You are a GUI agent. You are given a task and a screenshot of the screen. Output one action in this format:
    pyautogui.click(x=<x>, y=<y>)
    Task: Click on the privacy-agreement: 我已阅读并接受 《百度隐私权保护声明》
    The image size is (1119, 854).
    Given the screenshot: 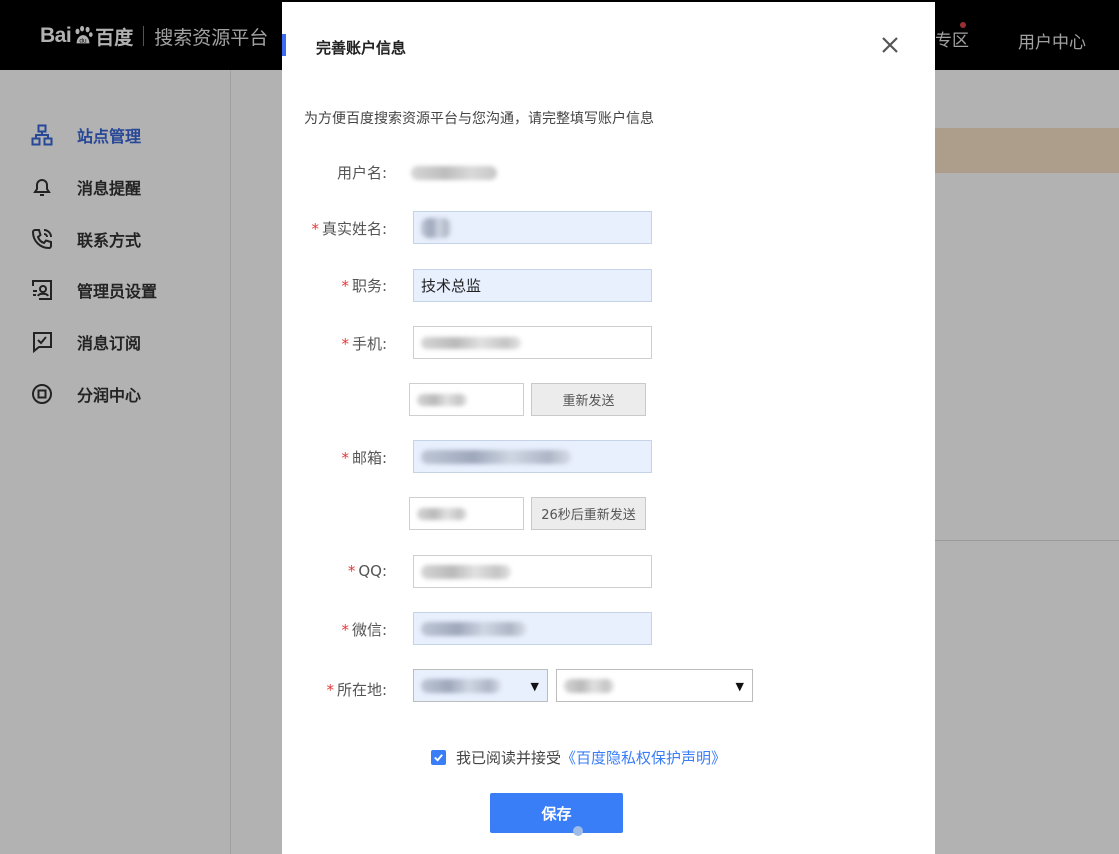 What is the action you would take?
    pyautogui.click(x=578, y=757)
    